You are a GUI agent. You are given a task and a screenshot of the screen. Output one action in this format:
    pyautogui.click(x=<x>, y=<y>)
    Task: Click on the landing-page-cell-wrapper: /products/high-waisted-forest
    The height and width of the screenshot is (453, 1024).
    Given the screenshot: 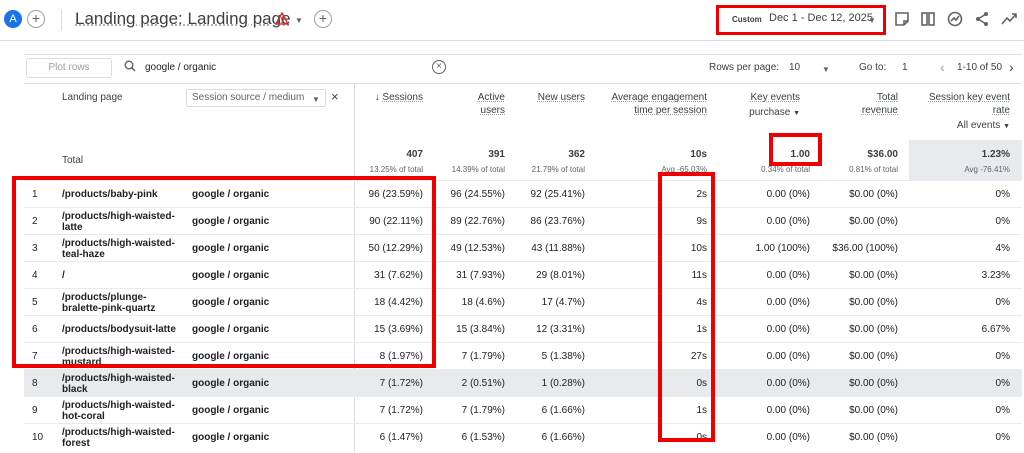 What is the action you would take?
    pyautogui.click(x=122, y=437)
    